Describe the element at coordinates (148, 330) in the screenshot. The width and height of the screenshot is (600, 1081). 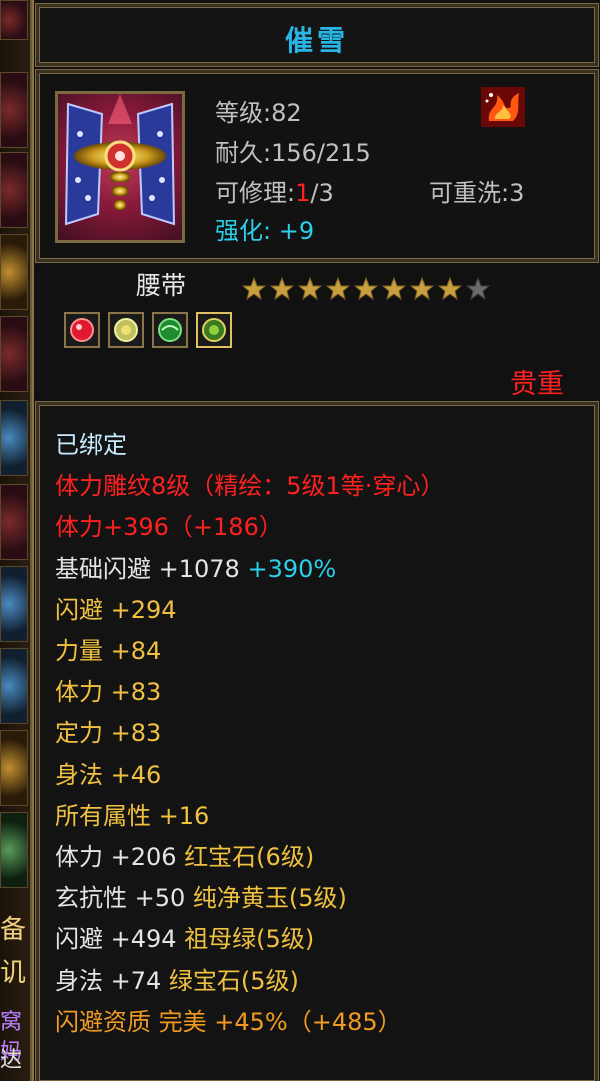
I see `gem-sockets` at that location.